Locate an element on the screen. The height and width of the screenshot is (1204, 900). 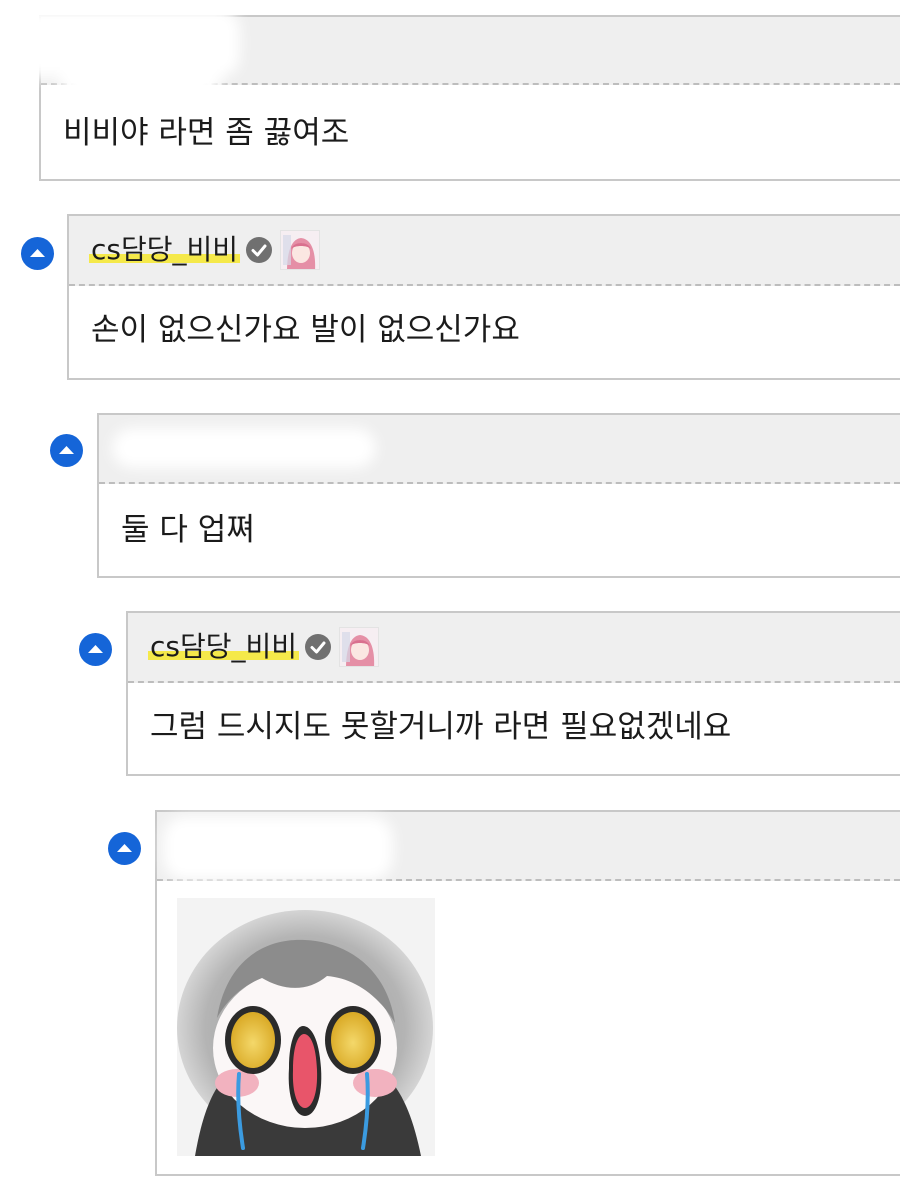
crying-character-sticker is located at coordinates (306, 1027).